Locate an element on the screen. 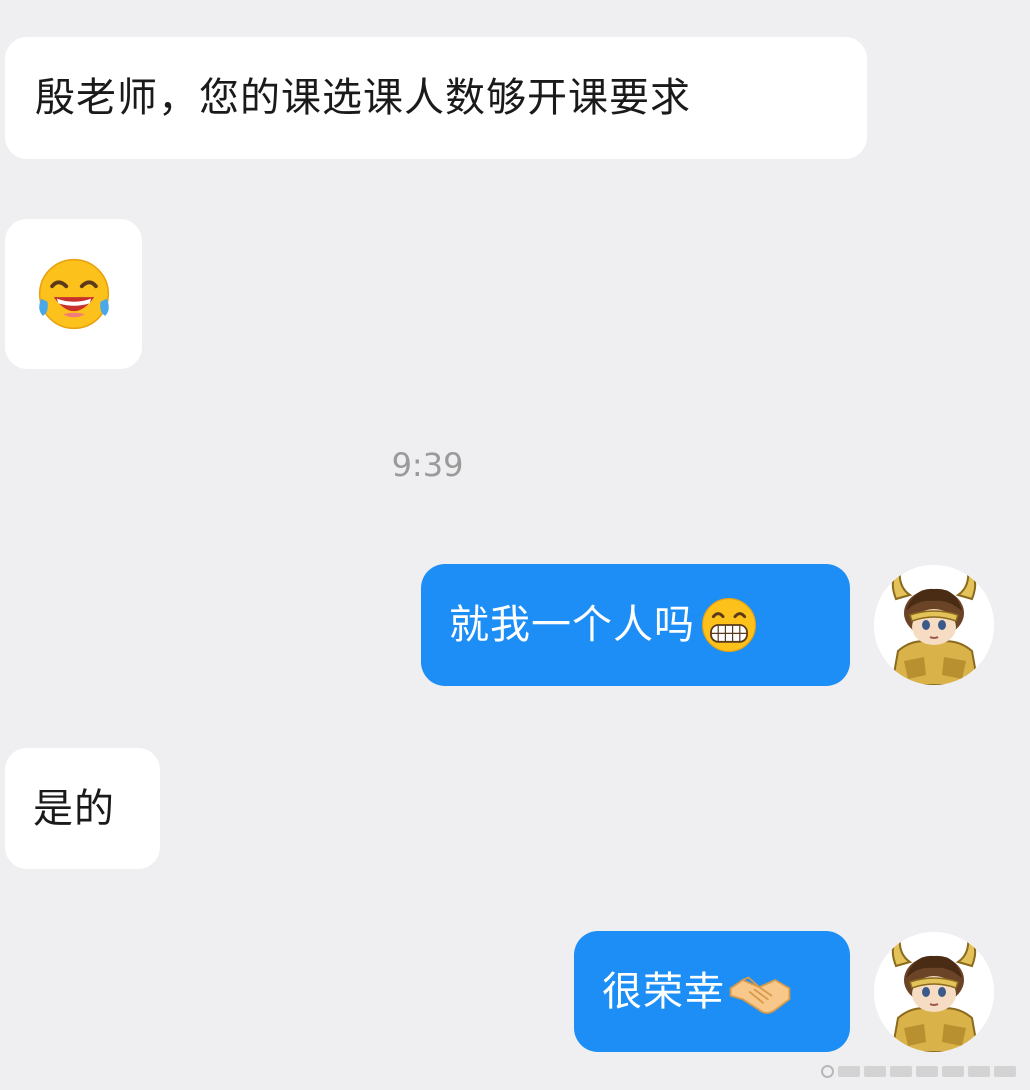  message-text: 很荣幸 is located at coordinates (663, 991).